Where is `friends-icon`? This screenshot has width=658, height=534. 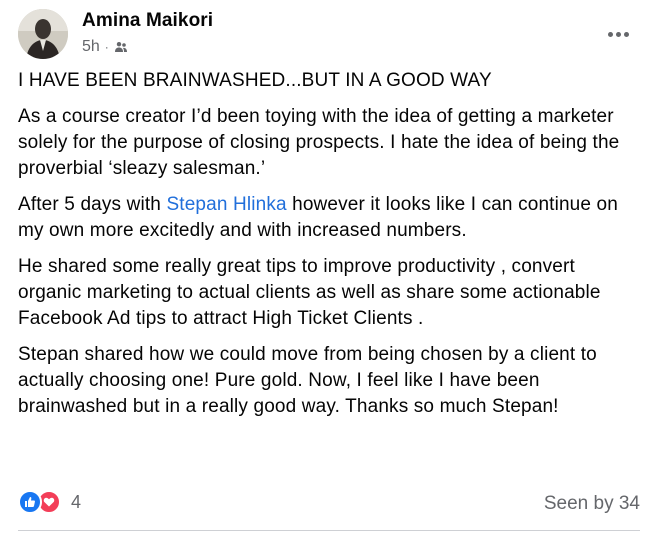 friends-icon is located at coordinates (121, 47).